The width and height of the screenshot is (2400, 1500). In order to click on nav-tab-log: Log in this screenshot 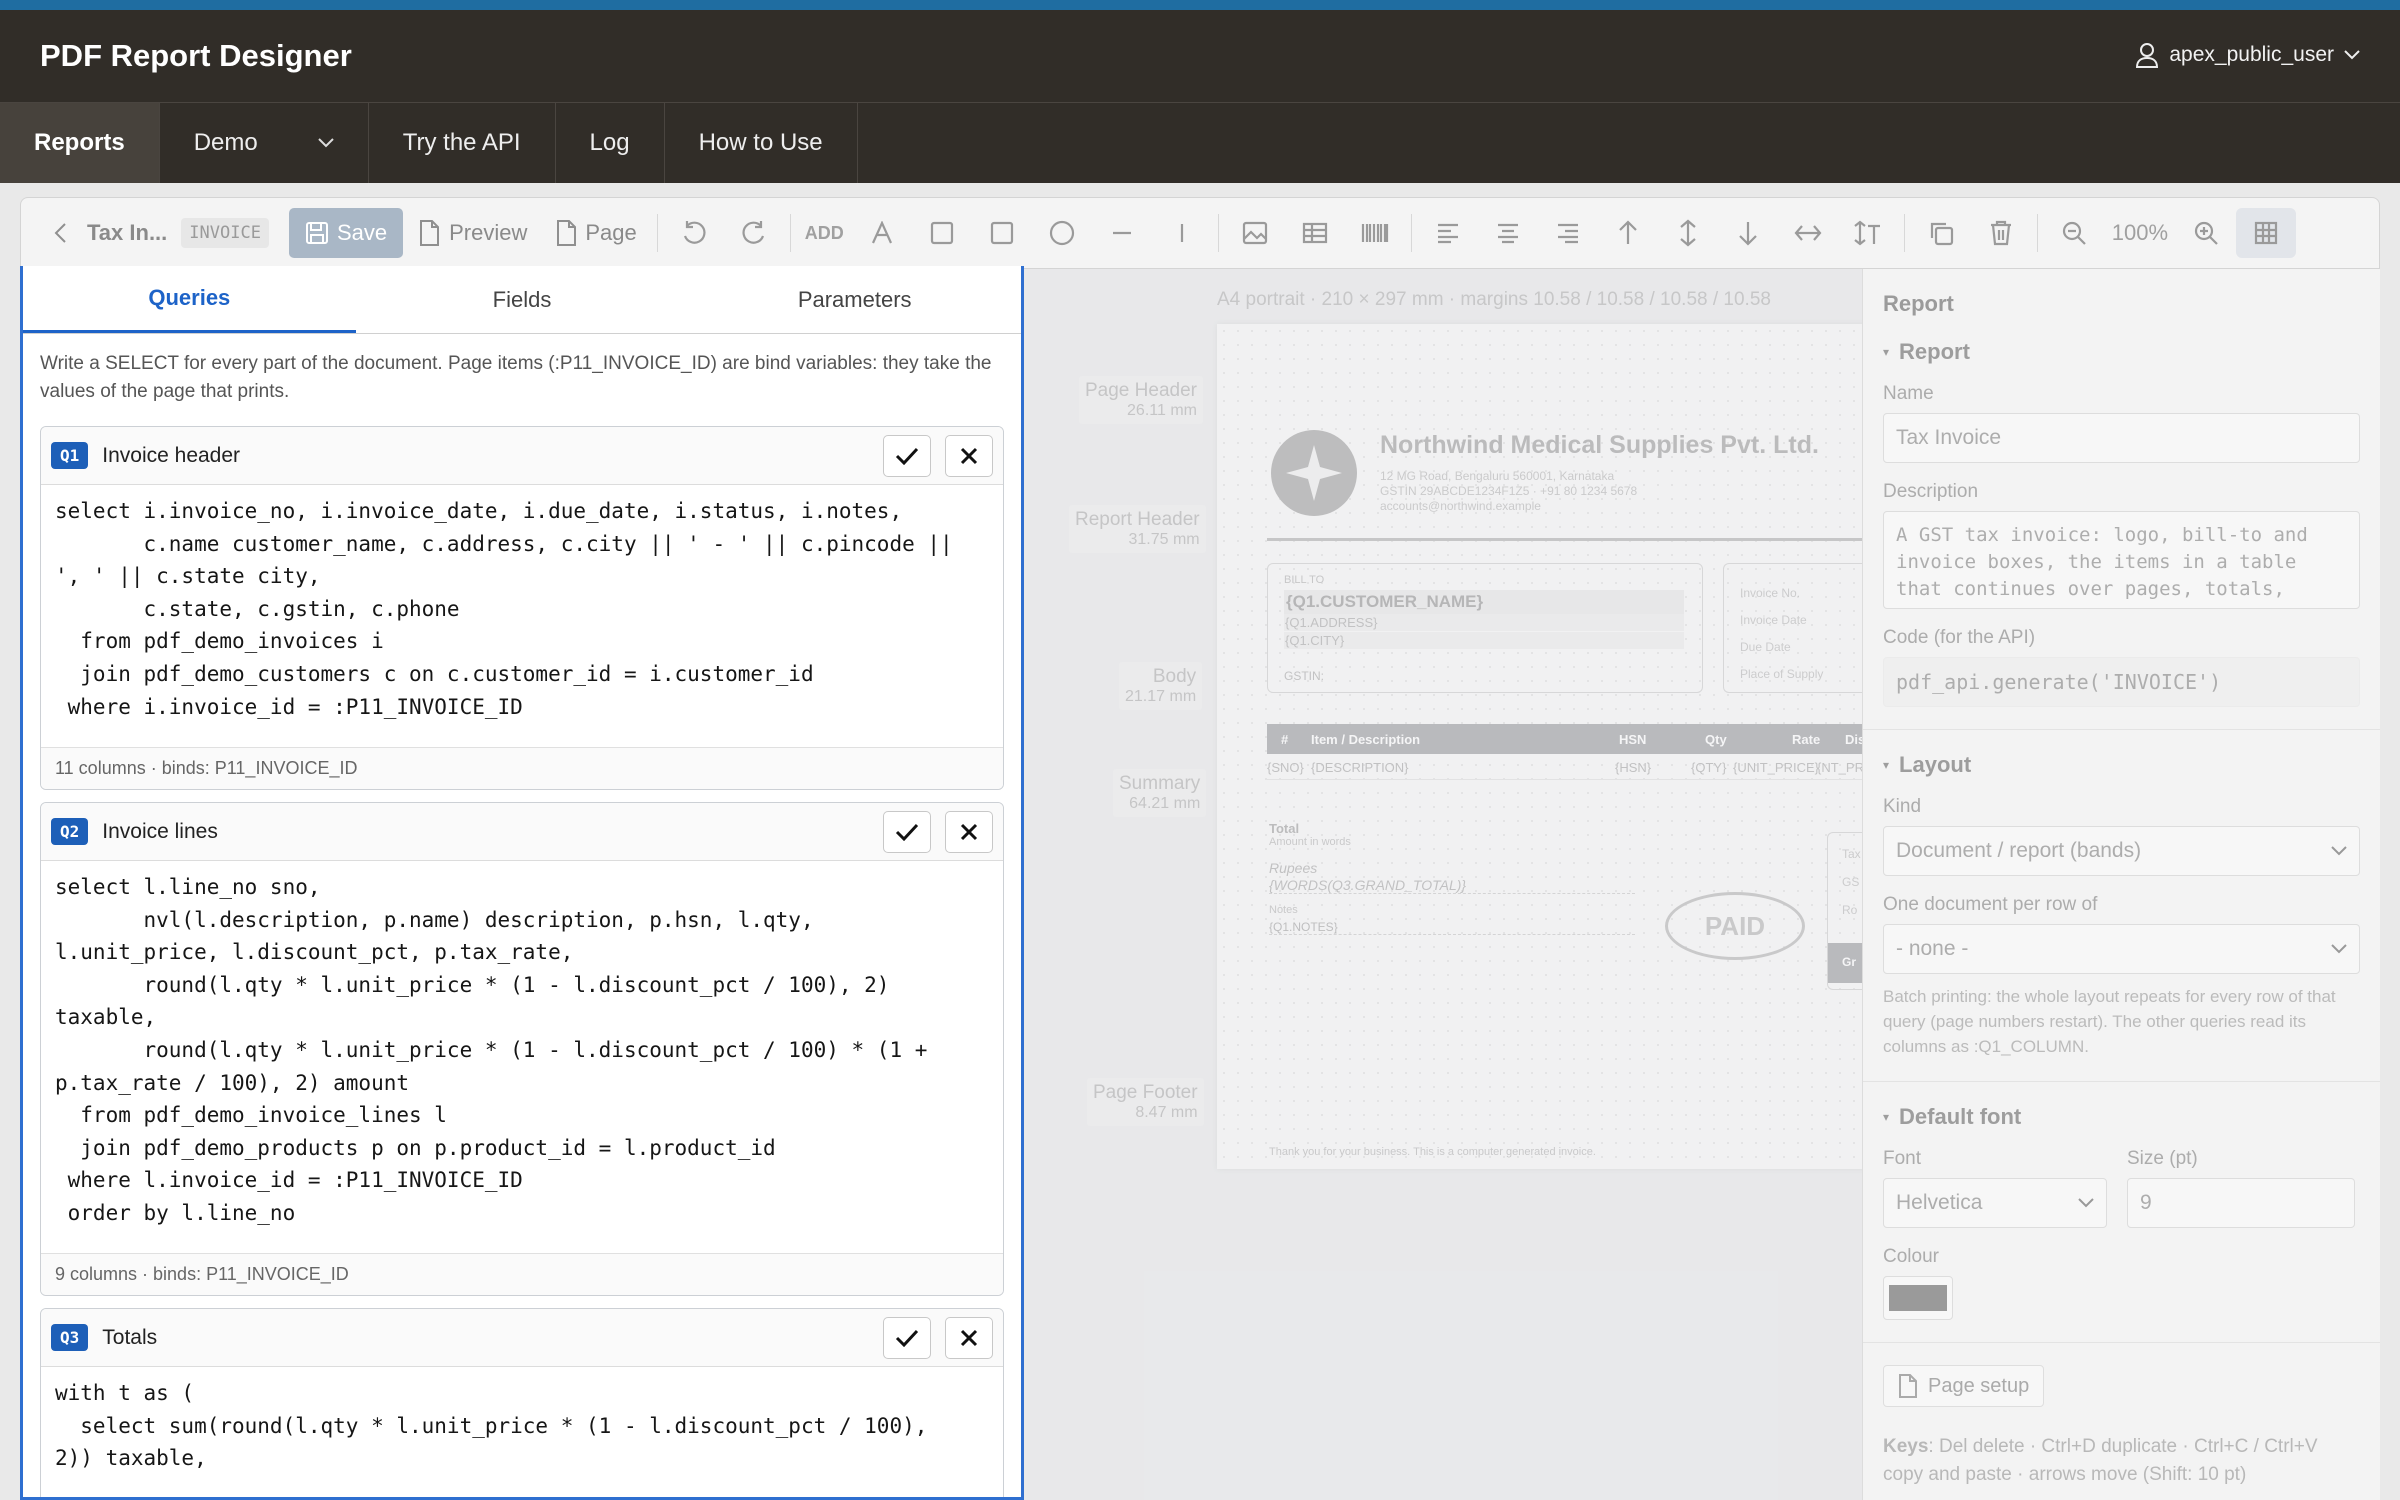, I will do `click(610, 143)`.